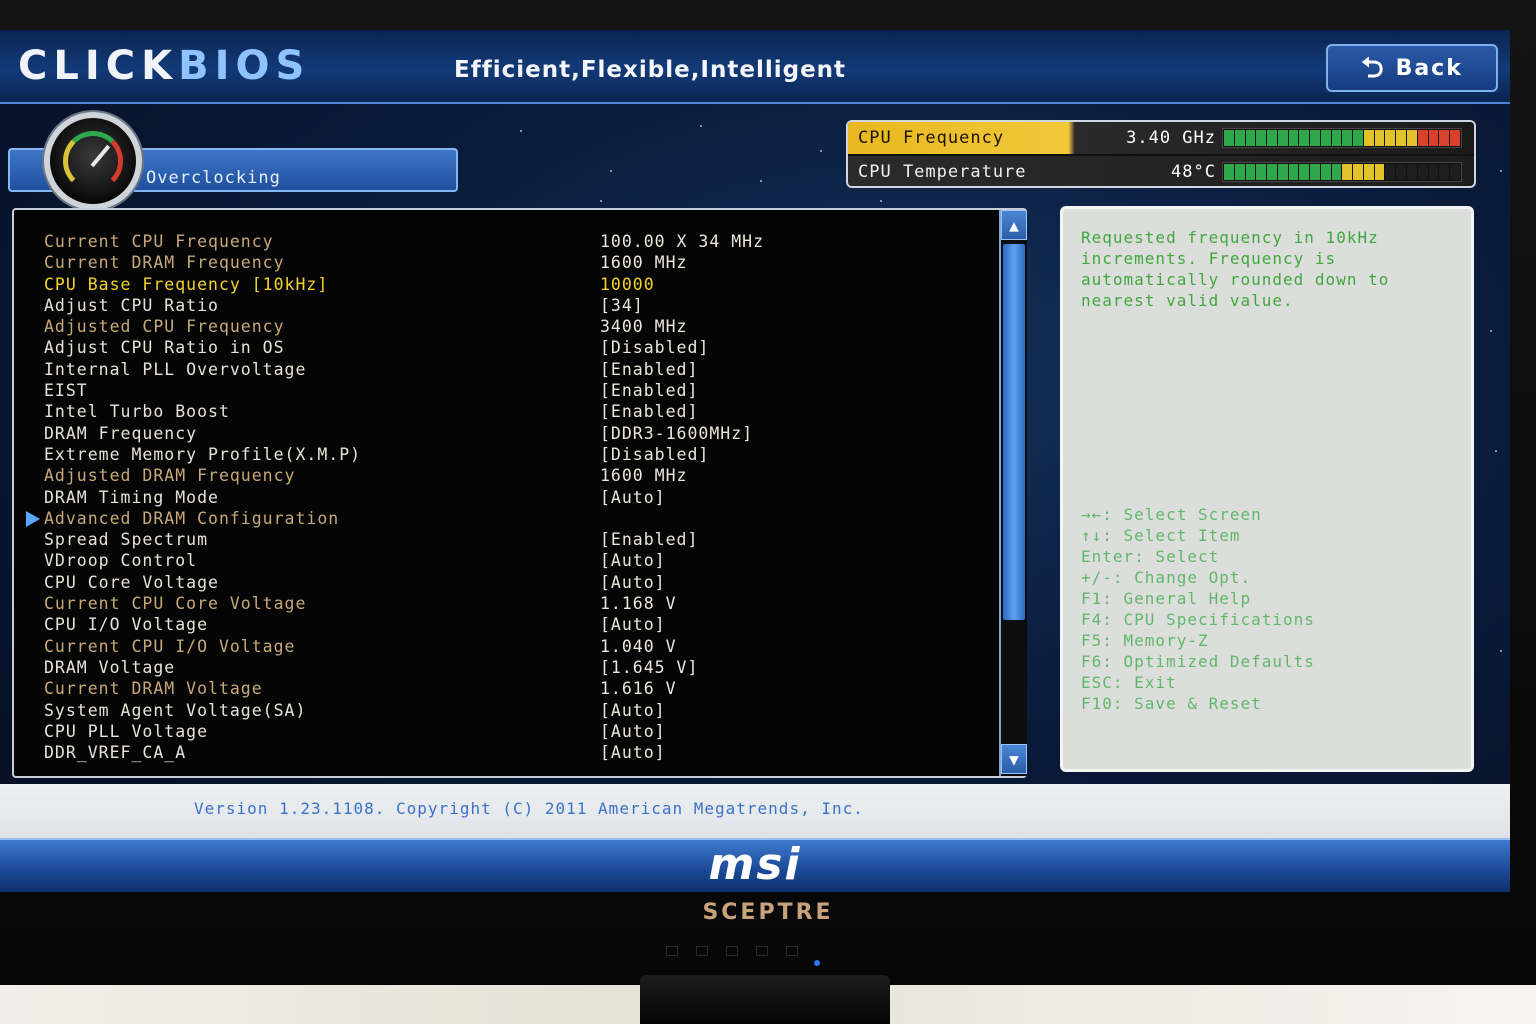 The image size is (1536, 1024). Describe the element at coordinates (164, 327) in the screenshot. I see `setting-label: Adjusted CPU Frequency` at that location.